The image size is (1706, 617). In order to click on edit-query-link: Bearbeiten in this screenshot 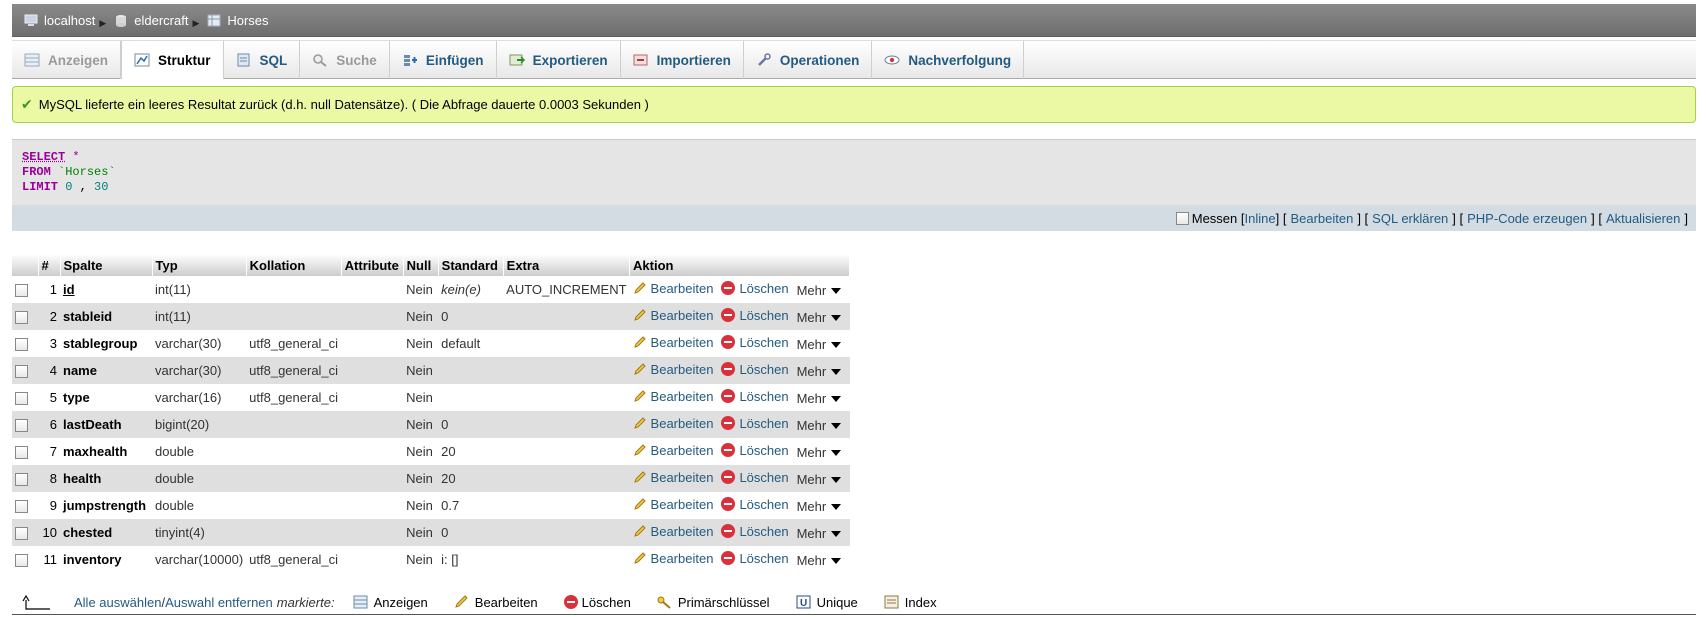, I will do `click(1321, 218)`.